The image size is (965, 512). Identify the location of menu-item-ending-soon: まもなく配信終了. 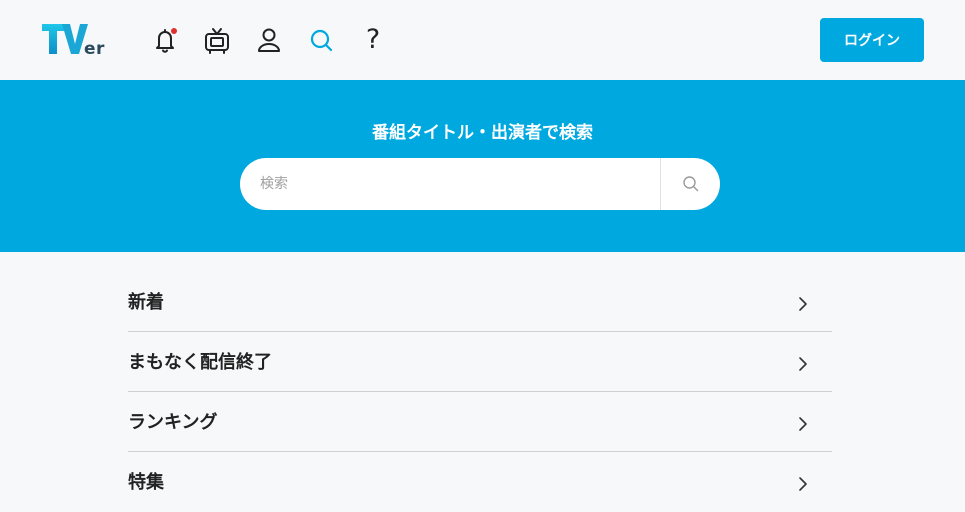
(480, 362).